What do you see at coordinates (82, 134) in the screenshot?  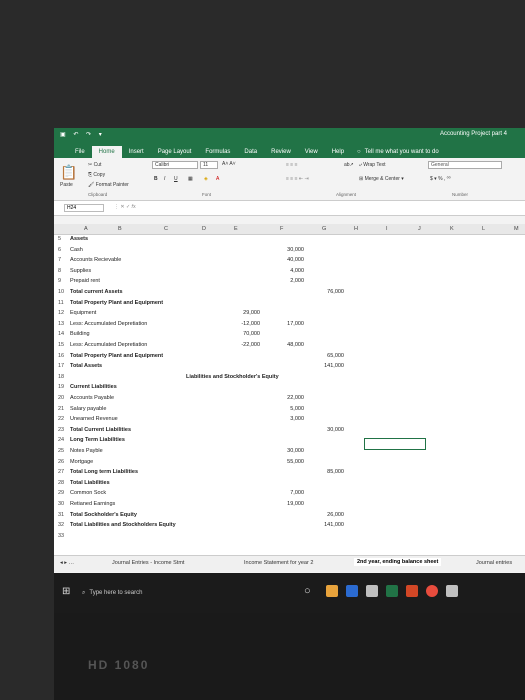 I see `quick-access-icons: ▣ ↶ ↷ ▾` at bounding box center [82, 134].